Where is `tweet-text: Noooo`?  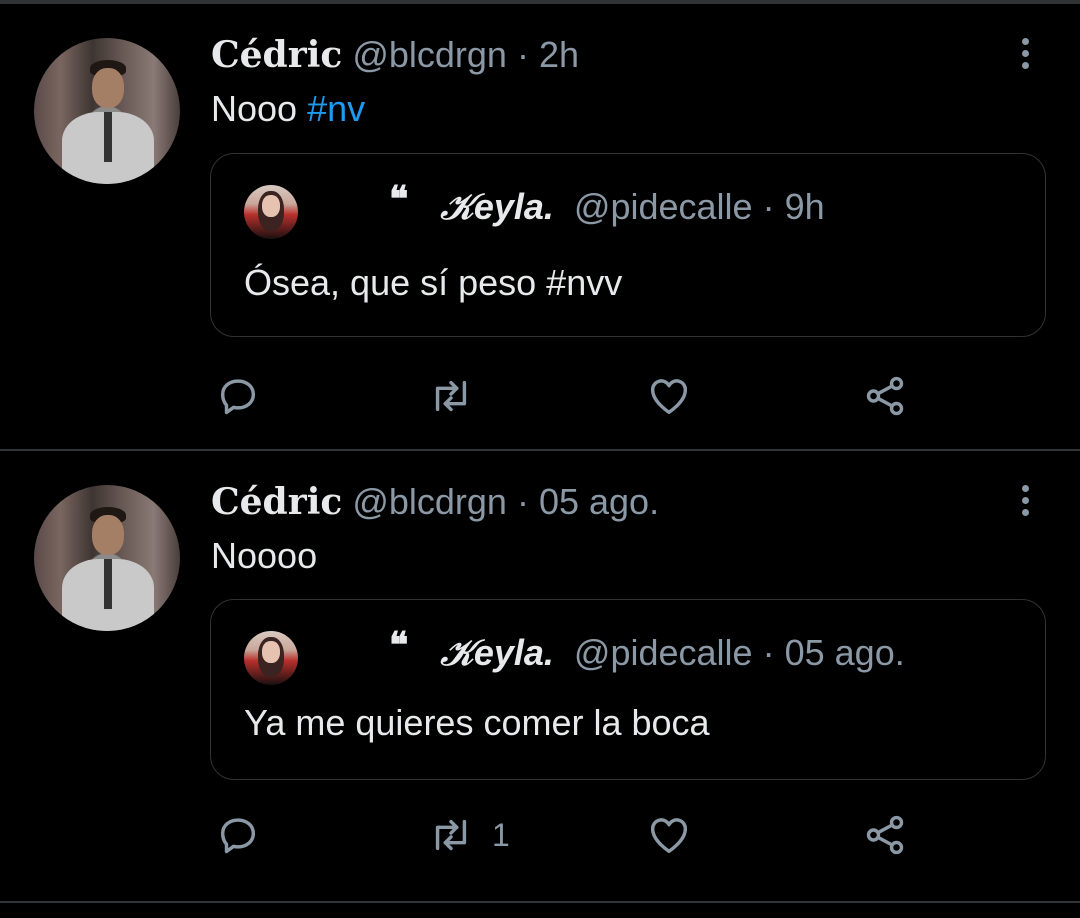 tweet-text: Noooo is located at coordinates (264, 556).